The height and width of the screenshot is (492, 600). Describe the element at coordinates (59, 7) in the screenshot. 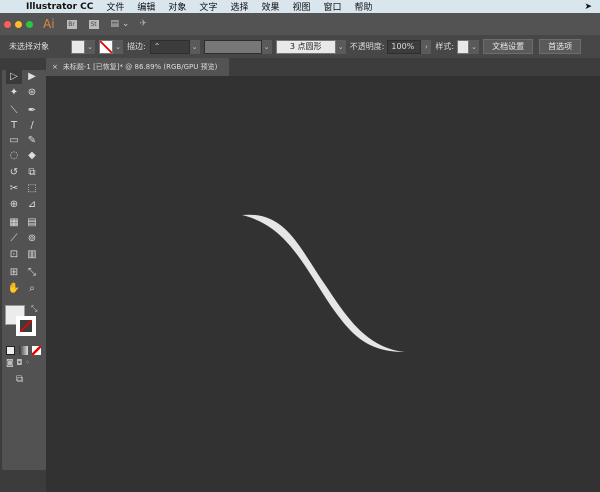

I see `menu-app: Illustrator CC` at that location.